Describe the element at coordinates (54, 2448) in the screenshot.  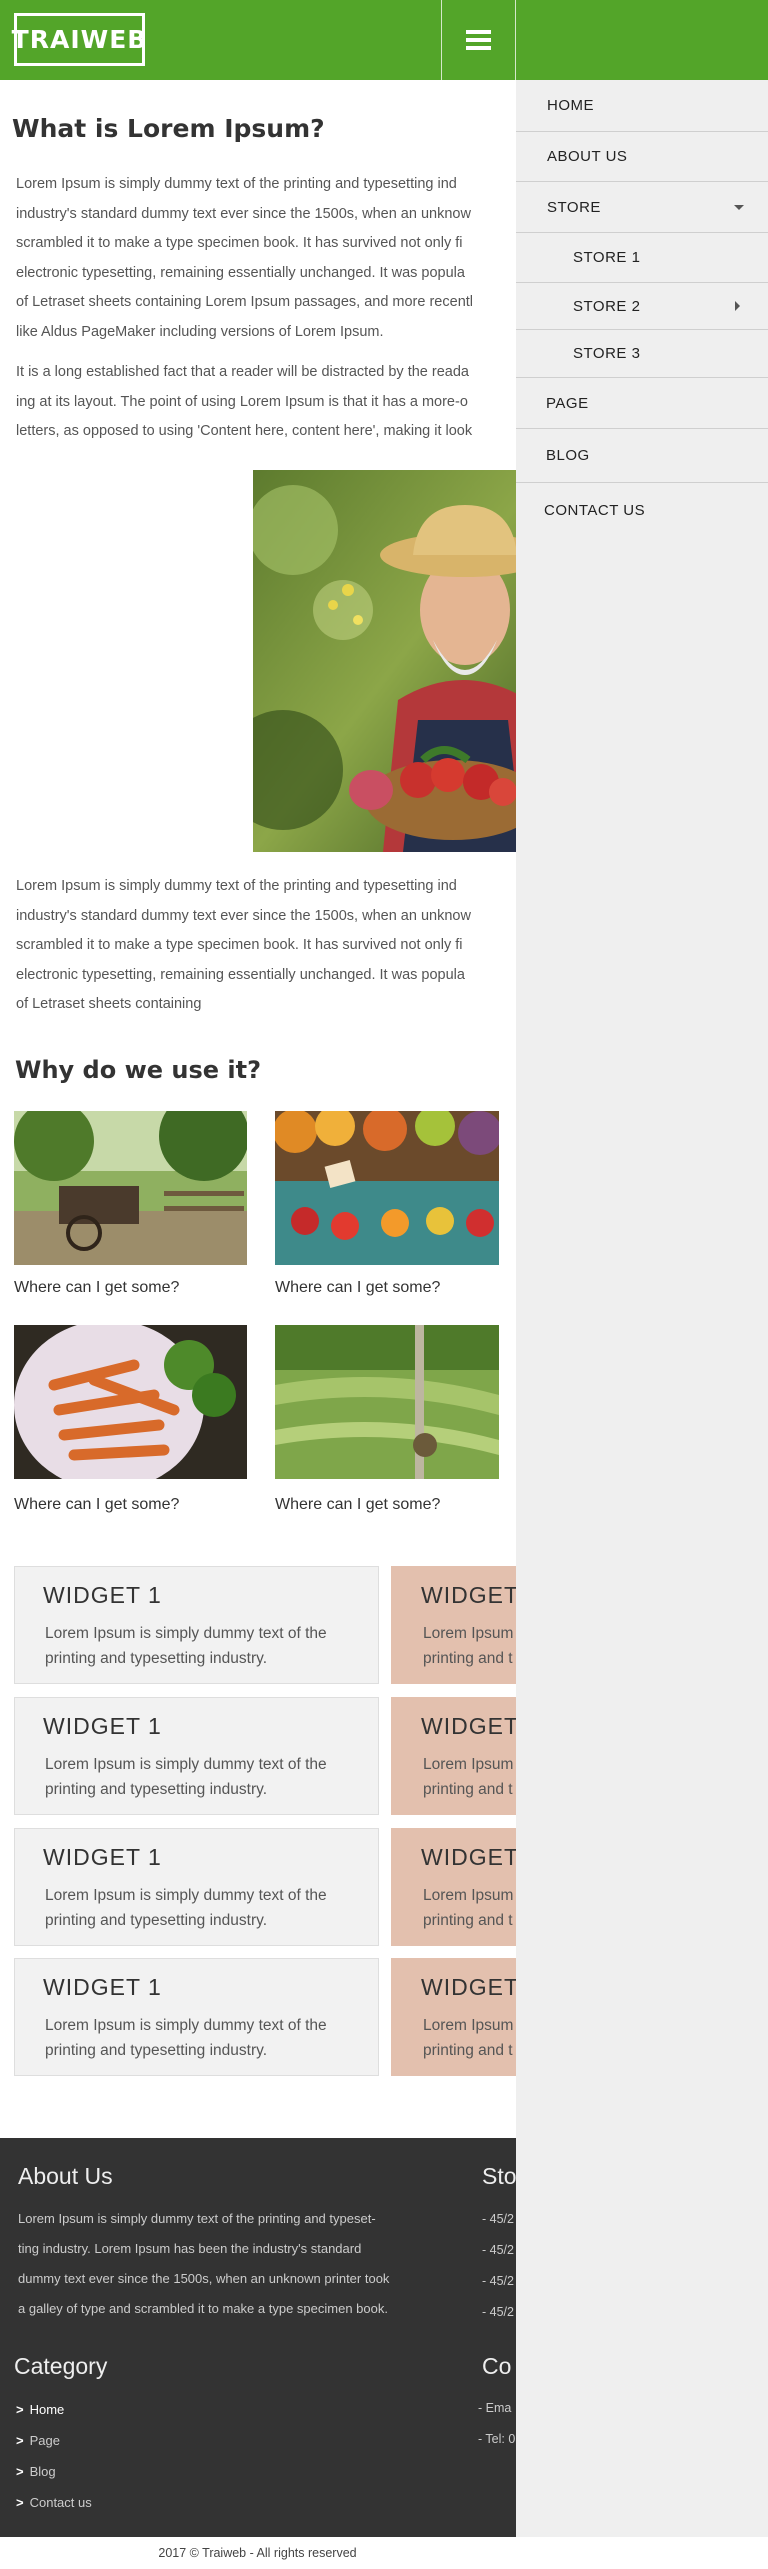
I see `footer-link-page: > Page` at that location.